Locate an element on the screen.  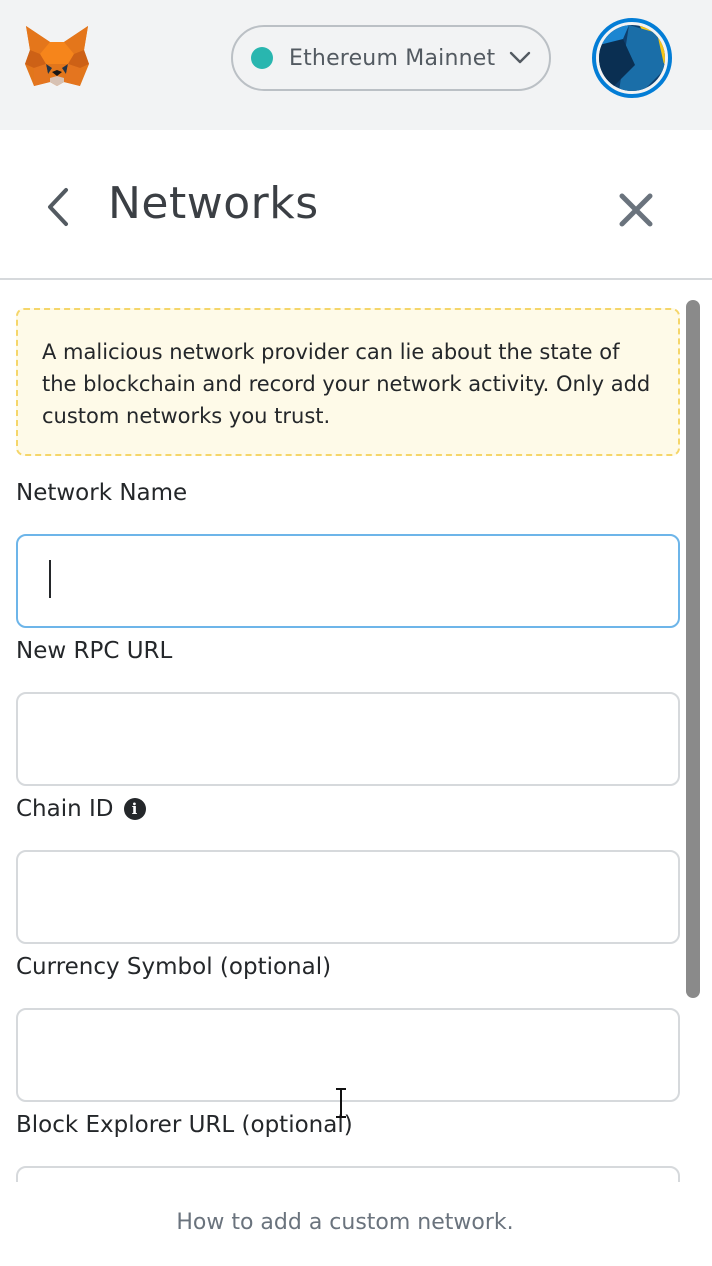
text-caret is located at coordinates (50, 579).